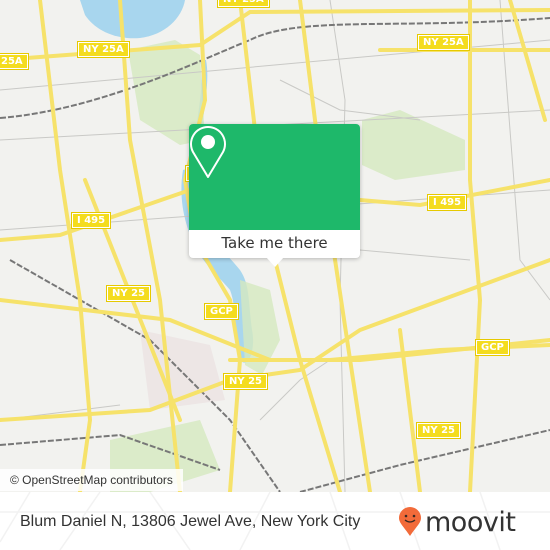  Describe the element at coordinates (274, 177) in the screenshot. I see `popup-header` at that location.